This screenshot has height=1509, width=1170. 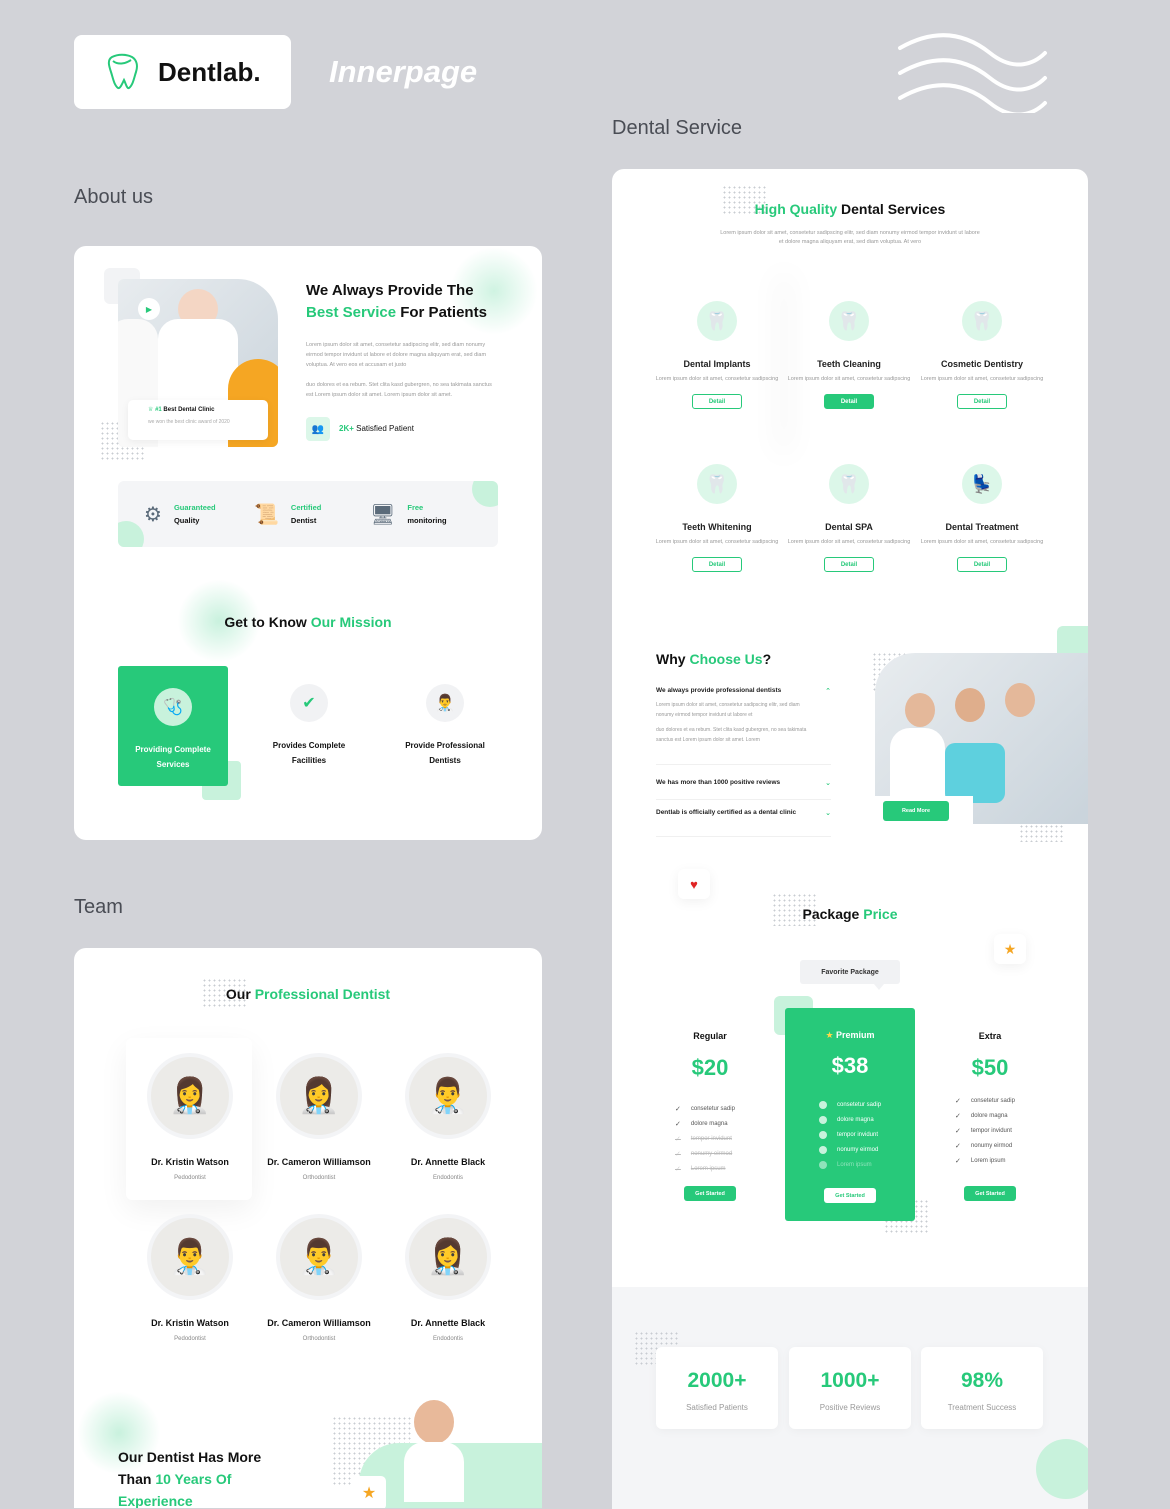 What do you see at coordinates (849, 484) in the screenshot?
I see `tooth-shield-icon: 🦷` at bounding box center [849, 484].